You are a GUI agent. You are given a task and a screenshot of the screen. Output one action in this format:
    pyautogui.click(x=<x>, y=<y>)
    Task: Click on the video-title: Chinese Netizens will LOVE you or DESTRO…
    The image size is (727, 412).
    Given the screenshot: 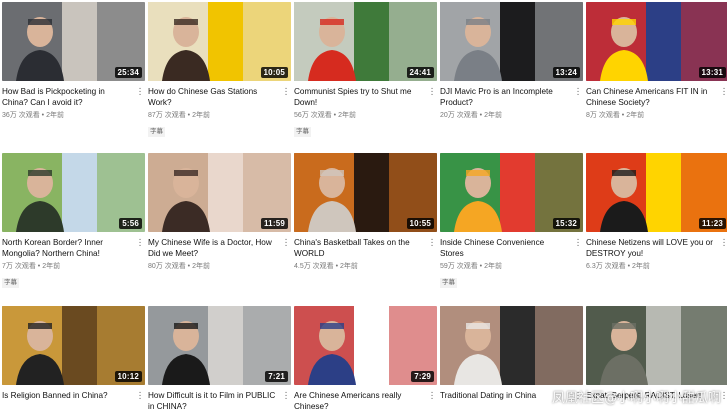 What is the action you would take?
    pyautogui.click(x=656, y=248)
    